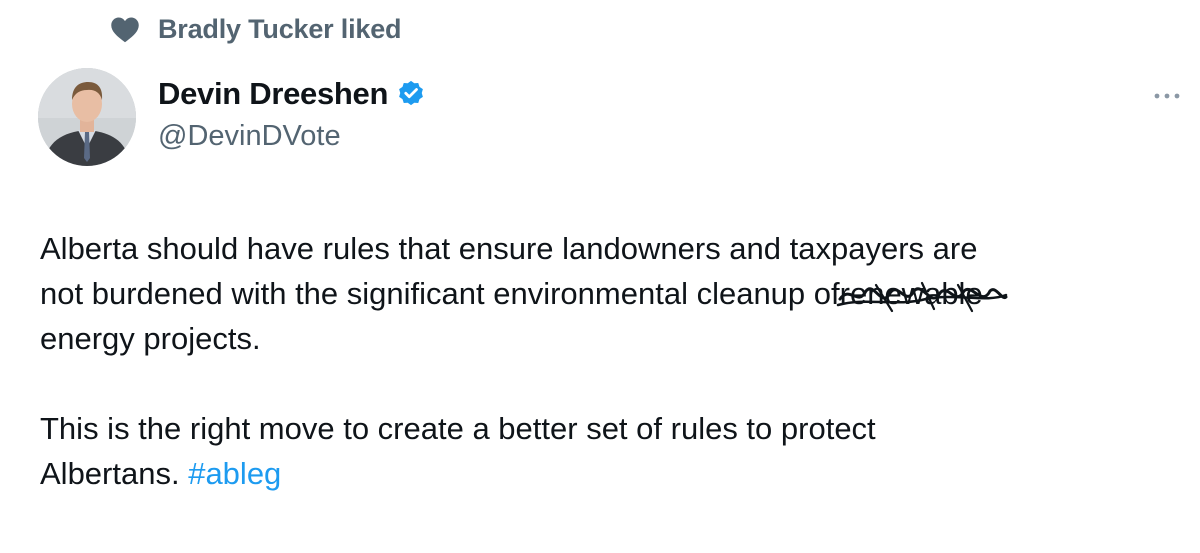 This screenshot has height=553, width=1200. What do you see at coordinates (87, 117) in the screenshot?
I see `avatar` at bounding box center [87, 117].